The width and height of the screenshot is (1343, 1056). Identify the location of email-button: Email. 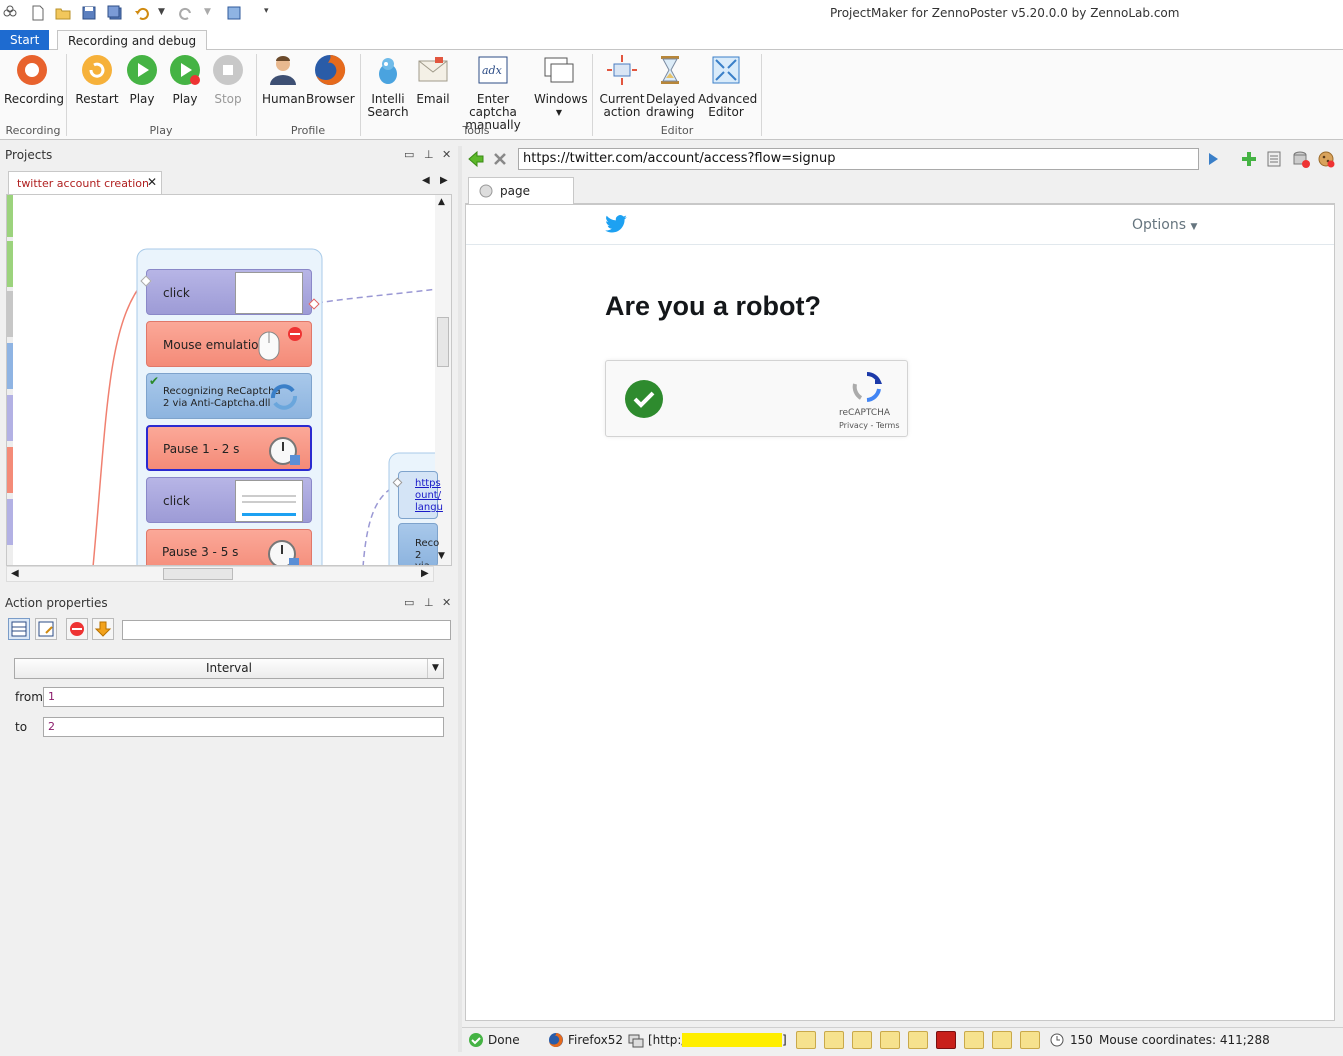
(433, 80).